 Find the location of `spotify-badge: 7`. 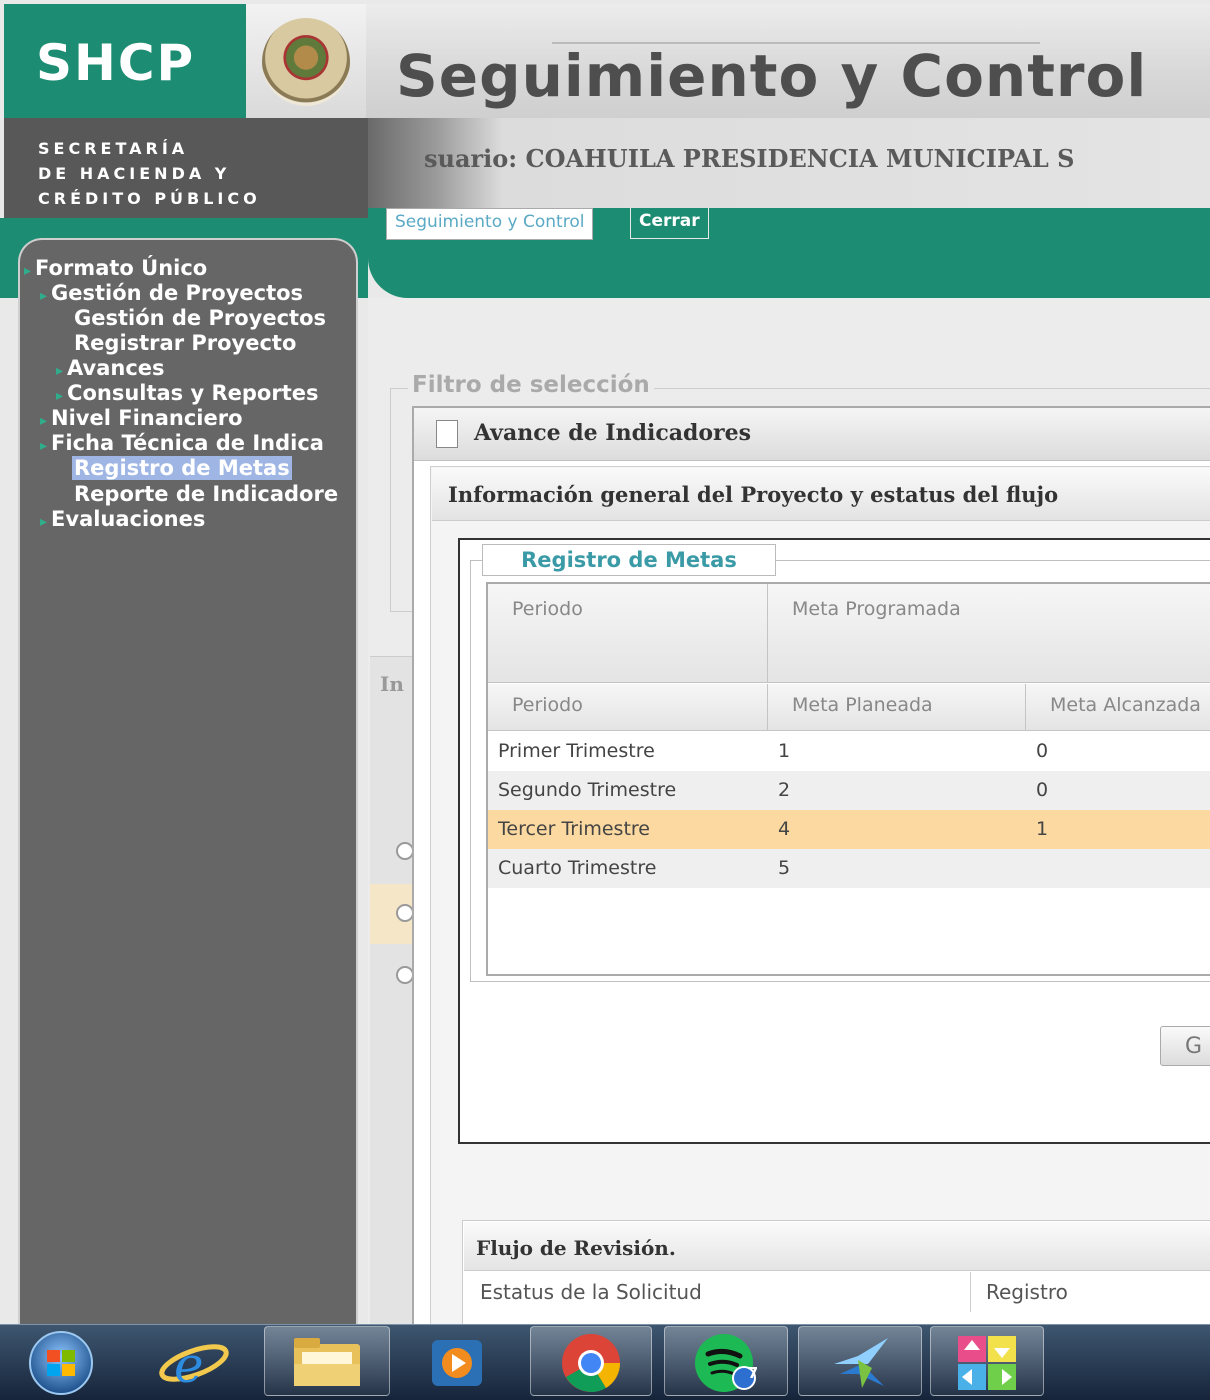

spotify-badge: 7 is located at coordinates (753, 1373).